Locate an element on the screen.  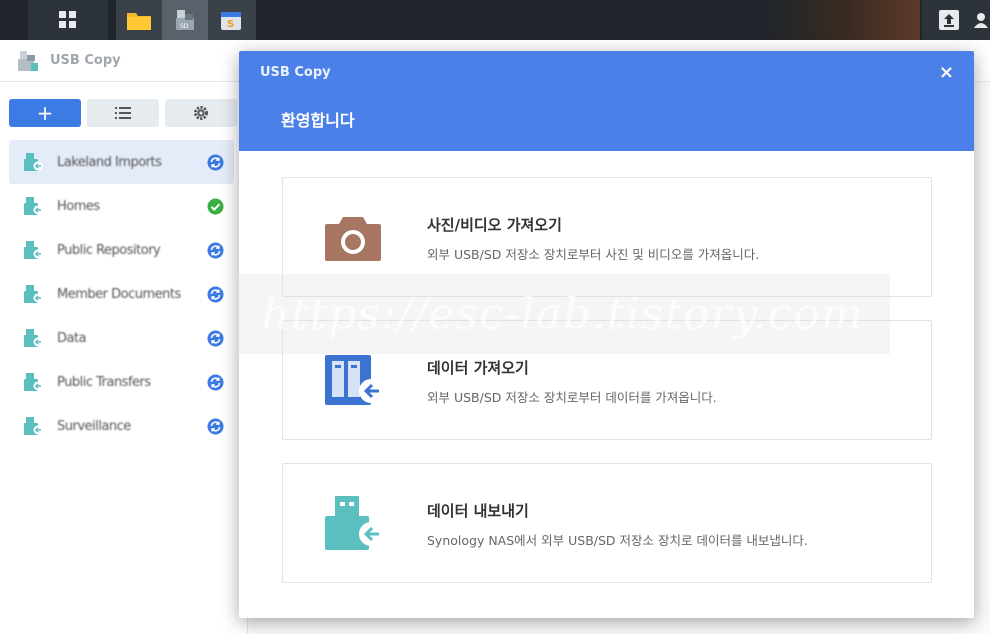
task-log-button is located at coordinates (123, 113).